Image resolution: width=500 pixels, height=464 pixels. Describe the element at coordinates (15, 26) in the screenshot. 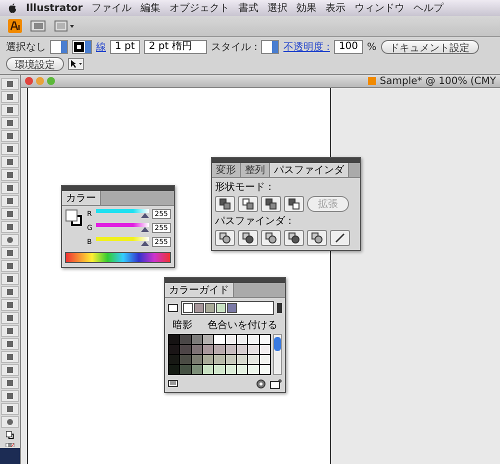

I see `app-logo-icon` at that location.